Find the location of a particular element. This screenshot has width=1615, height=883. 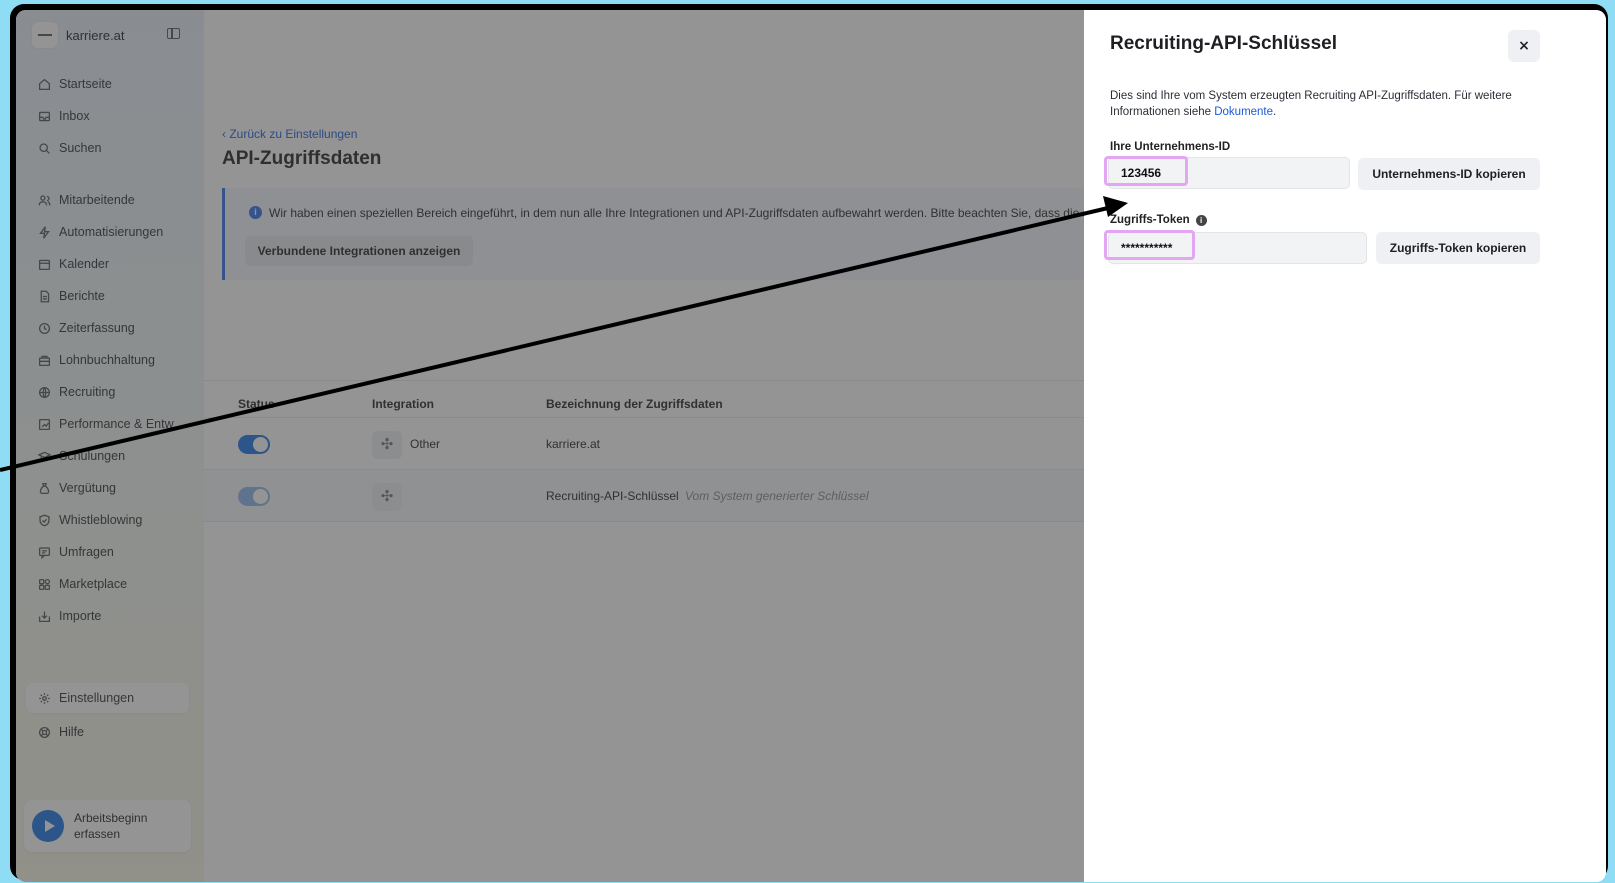

clock-icon is located at coordinates (44, 328).